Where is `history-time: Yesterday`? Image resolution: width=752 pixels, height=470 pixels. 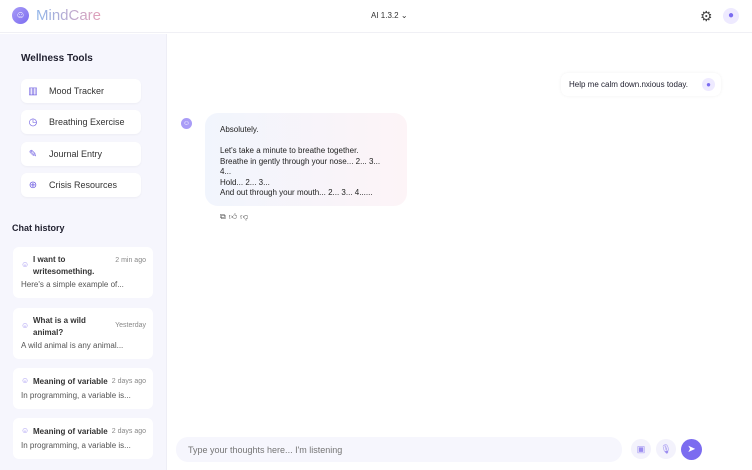
history-time: Yesterday is located at coordinates (130, 325).